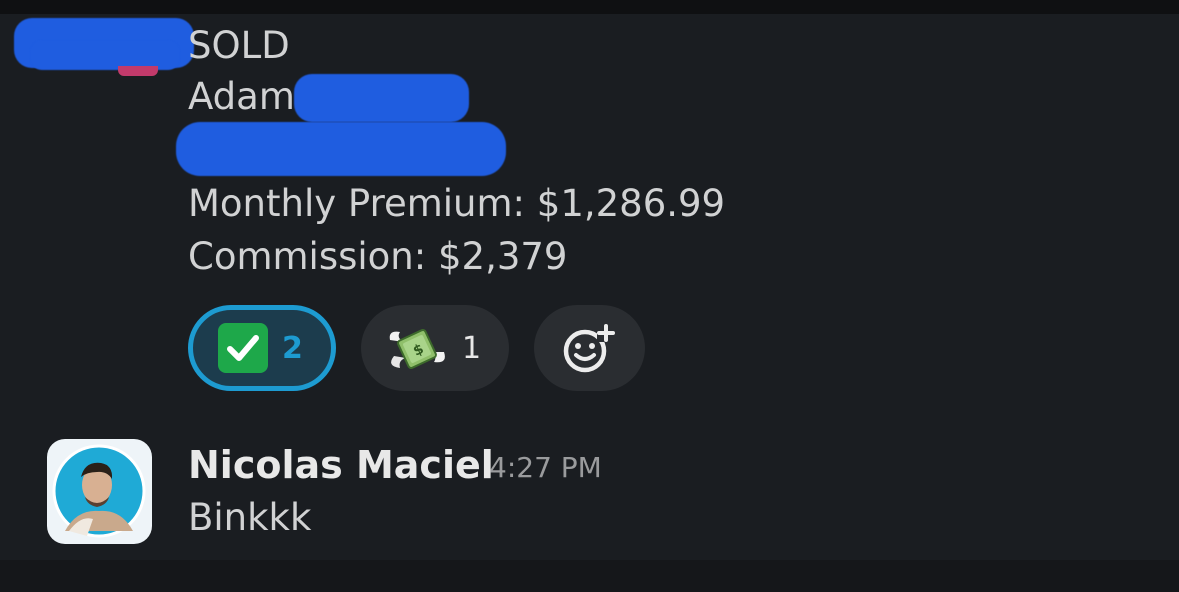  I want to click on redacted-last-name, so click(381, 98).